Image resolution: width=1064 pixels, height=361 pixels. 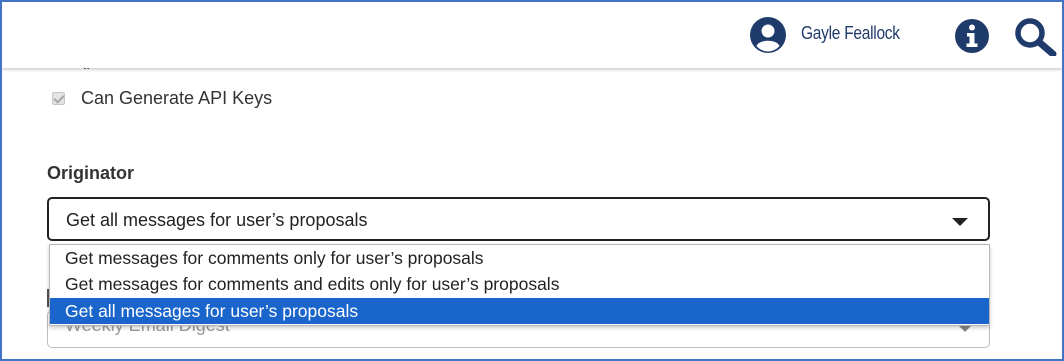 What do you see at coordinates (972, 36) in the screenshot?
I see `info-icon` at bounding box center [972, 36].